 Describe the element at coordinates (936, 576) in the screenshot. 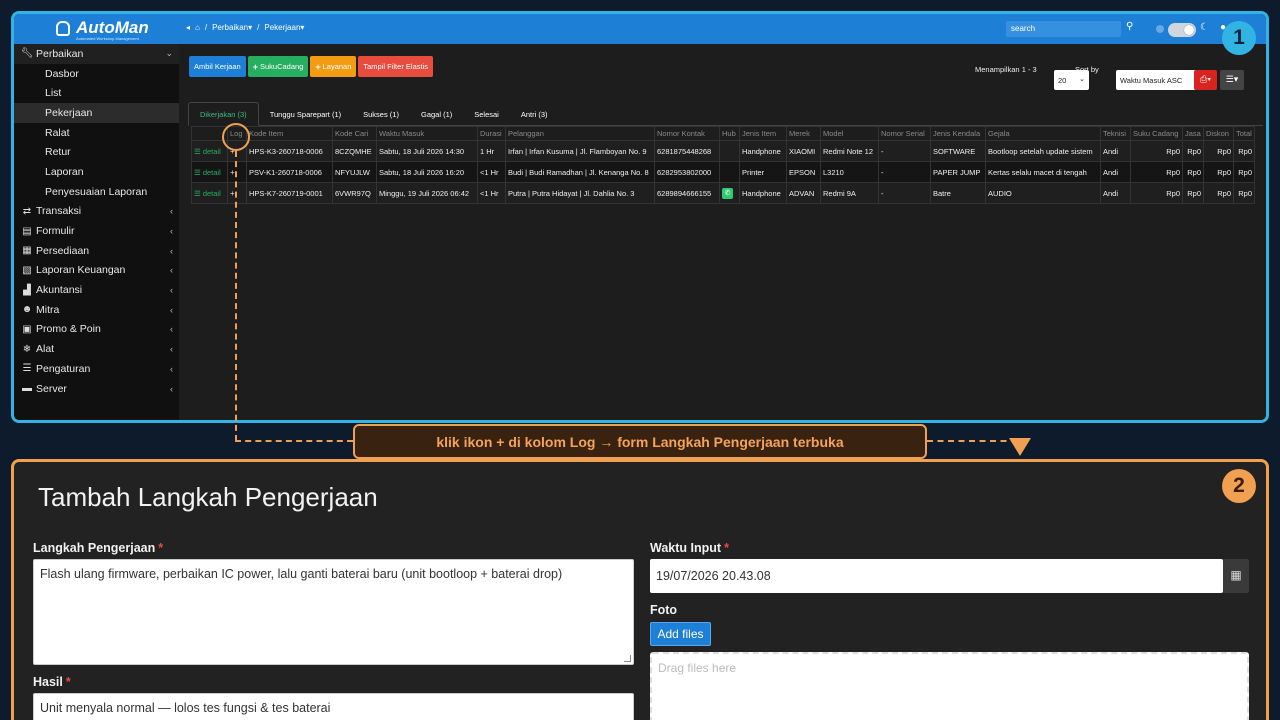

I see `waktu-input-field: 19/07/2026 20.43.08` at that location.